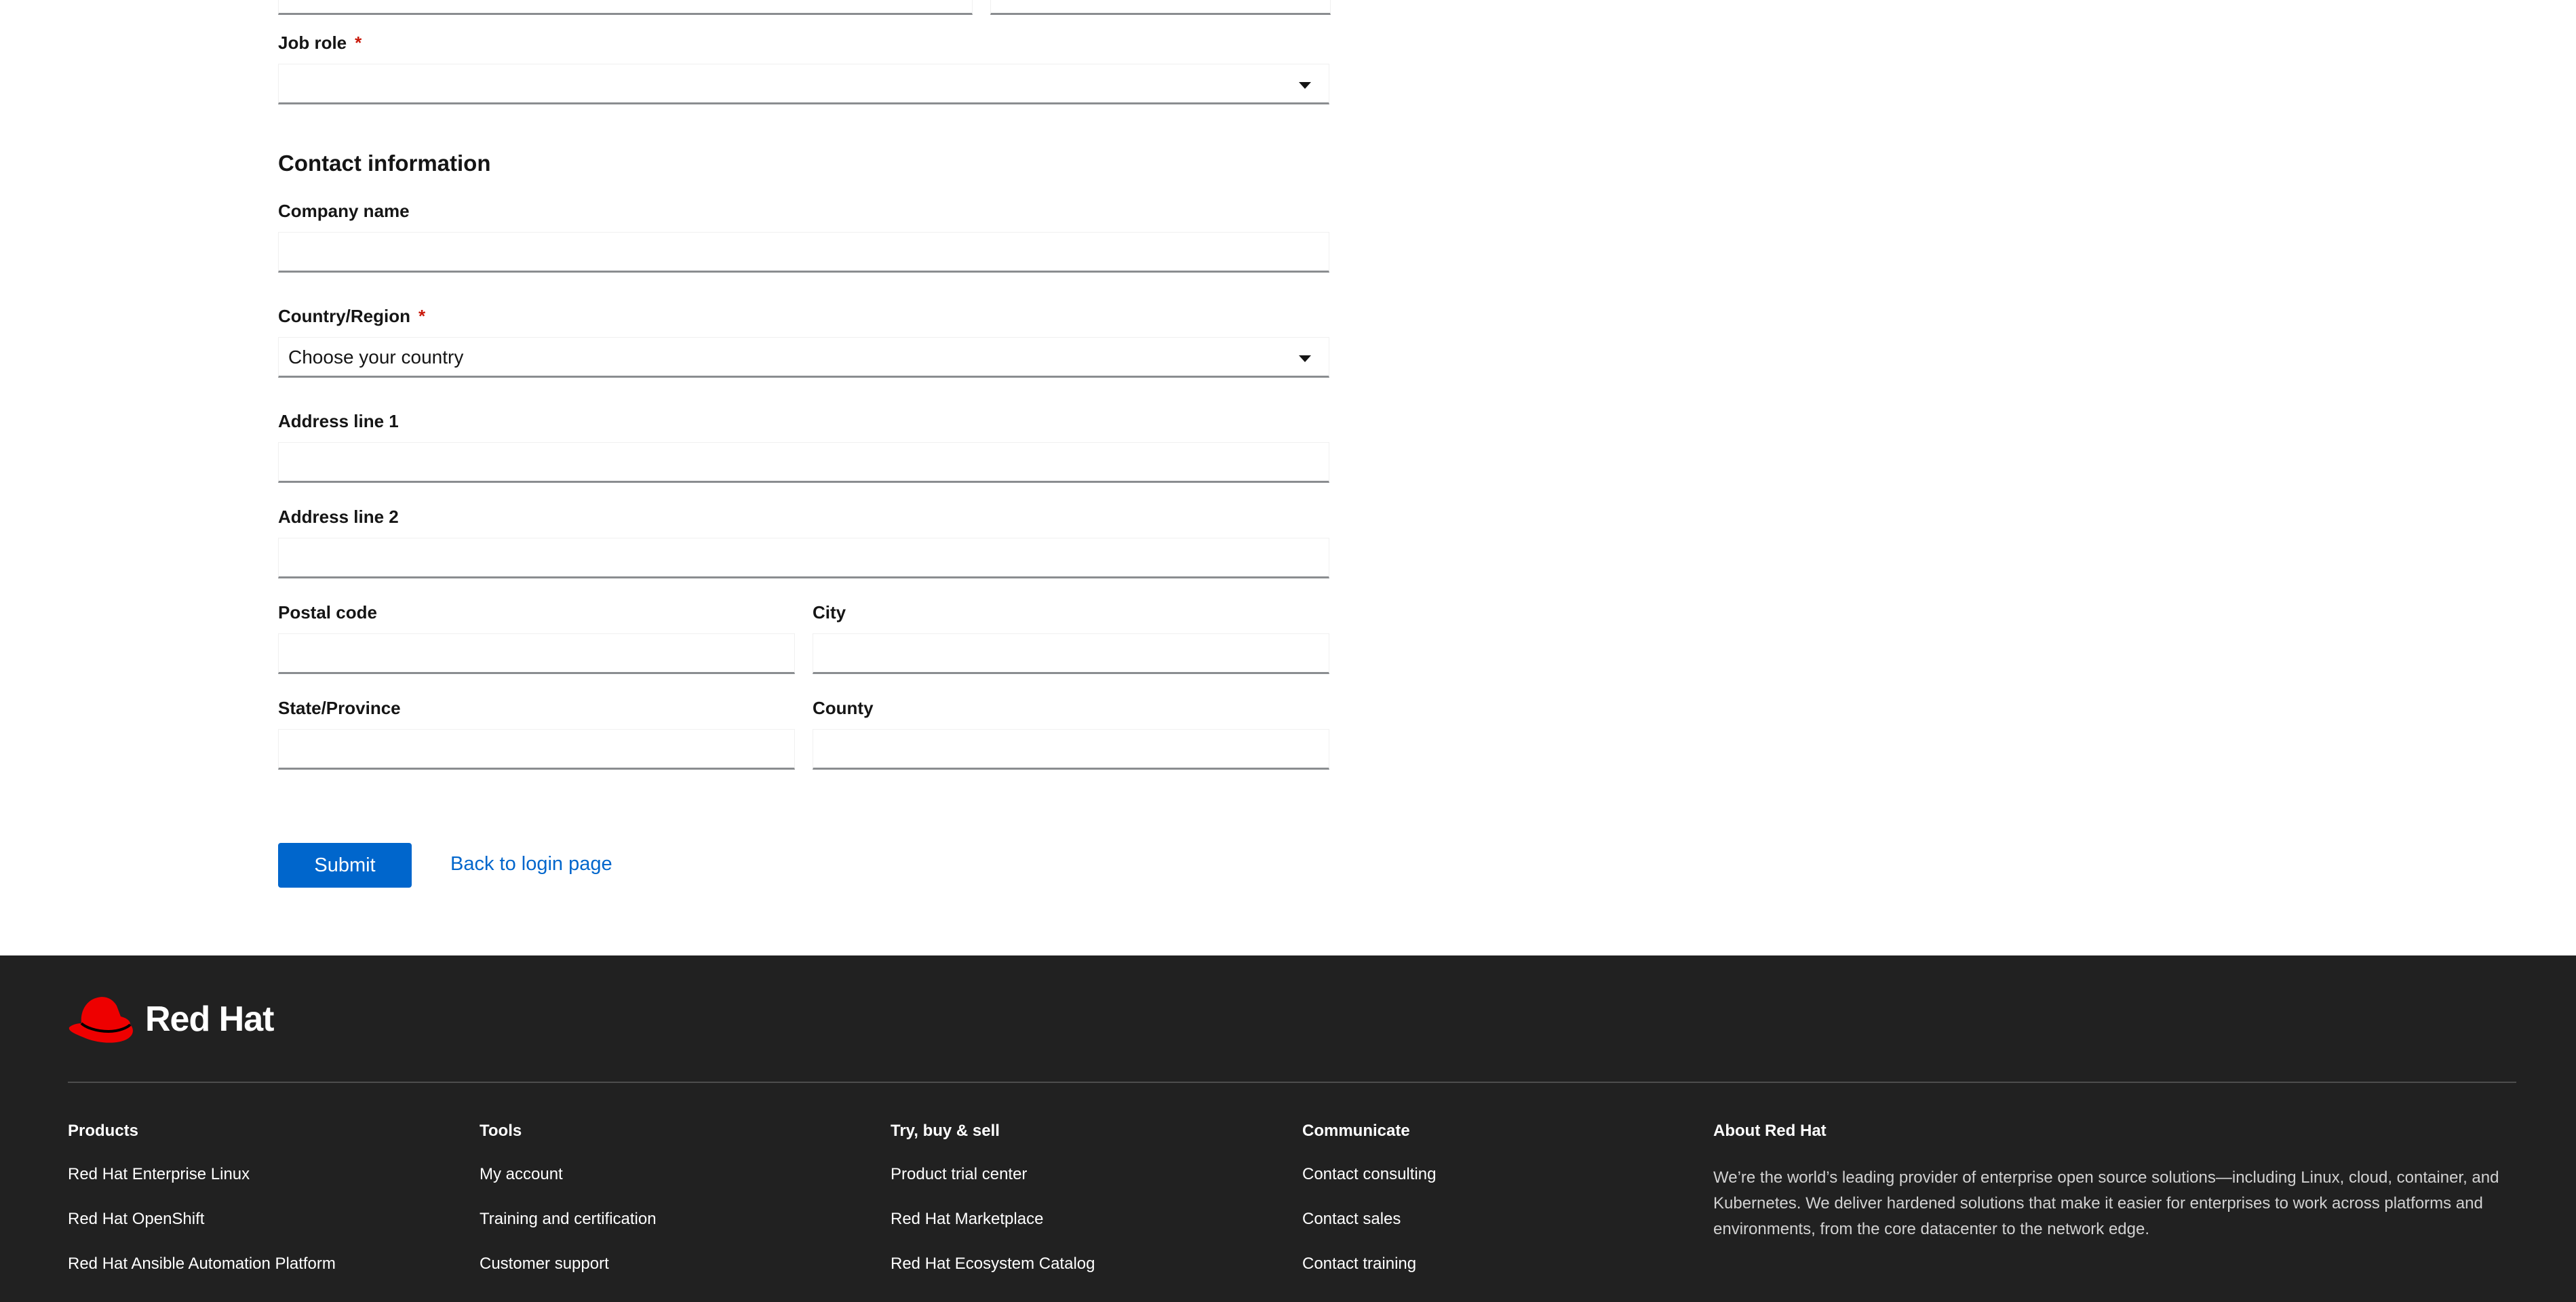  I want to click on previous-row-input-left, so click(625, 7).